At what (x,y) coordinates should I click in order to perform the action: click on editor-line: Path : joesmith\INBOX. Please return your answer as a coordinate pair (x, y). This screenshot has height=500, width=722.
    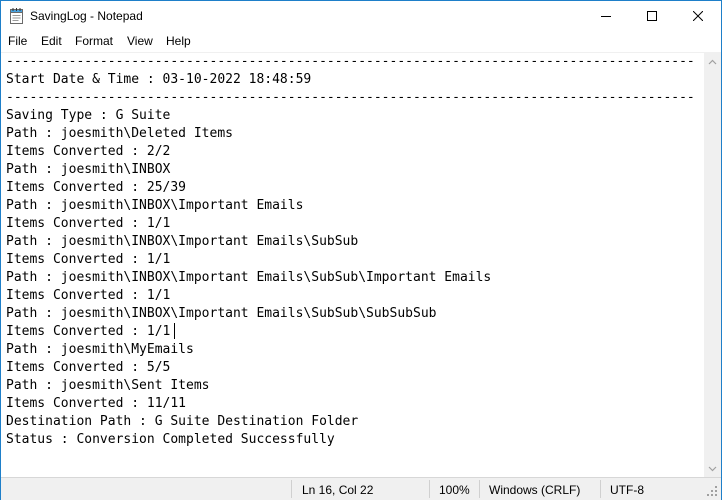
    Looking at the image, I should click on (88, 169).